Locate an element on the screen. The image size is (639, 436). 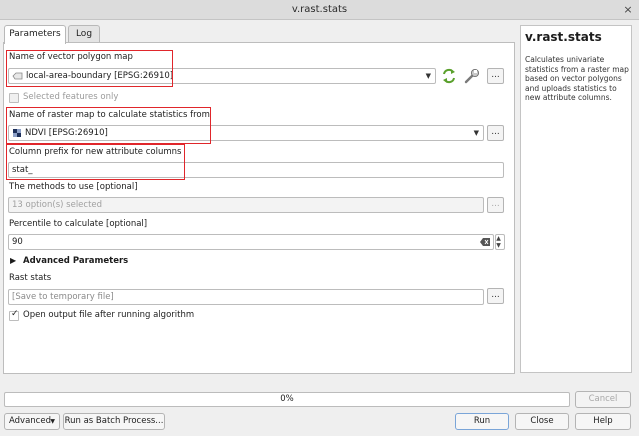
window-title: v.rast.stats is located at coordinates (319, 9).